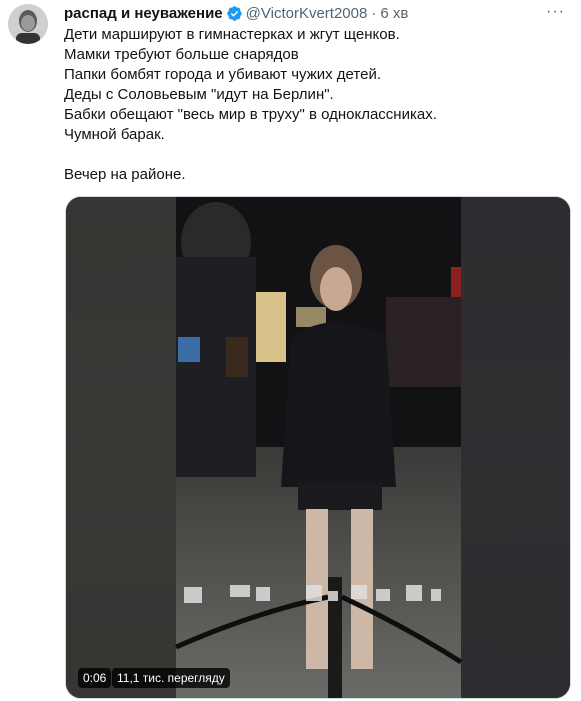  What do you see at coordinates (234, 13) in the screenshot?
I see `verified-badge-icon` at bounding box center [234, 13].